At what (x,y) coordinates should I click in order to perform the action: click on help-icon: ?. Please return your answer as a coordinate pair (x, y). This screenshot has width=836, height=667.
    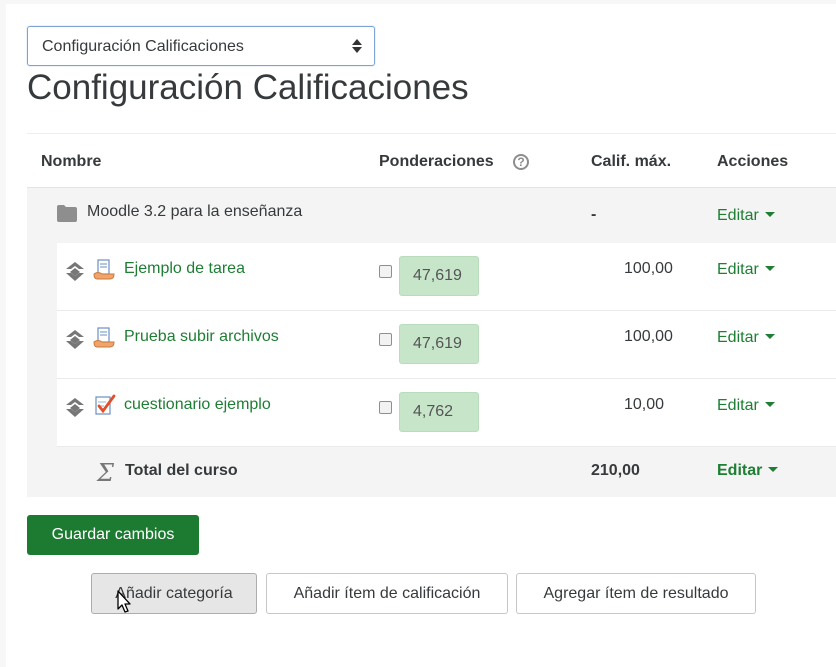
    Looking at the image, I should click on (521, 162).